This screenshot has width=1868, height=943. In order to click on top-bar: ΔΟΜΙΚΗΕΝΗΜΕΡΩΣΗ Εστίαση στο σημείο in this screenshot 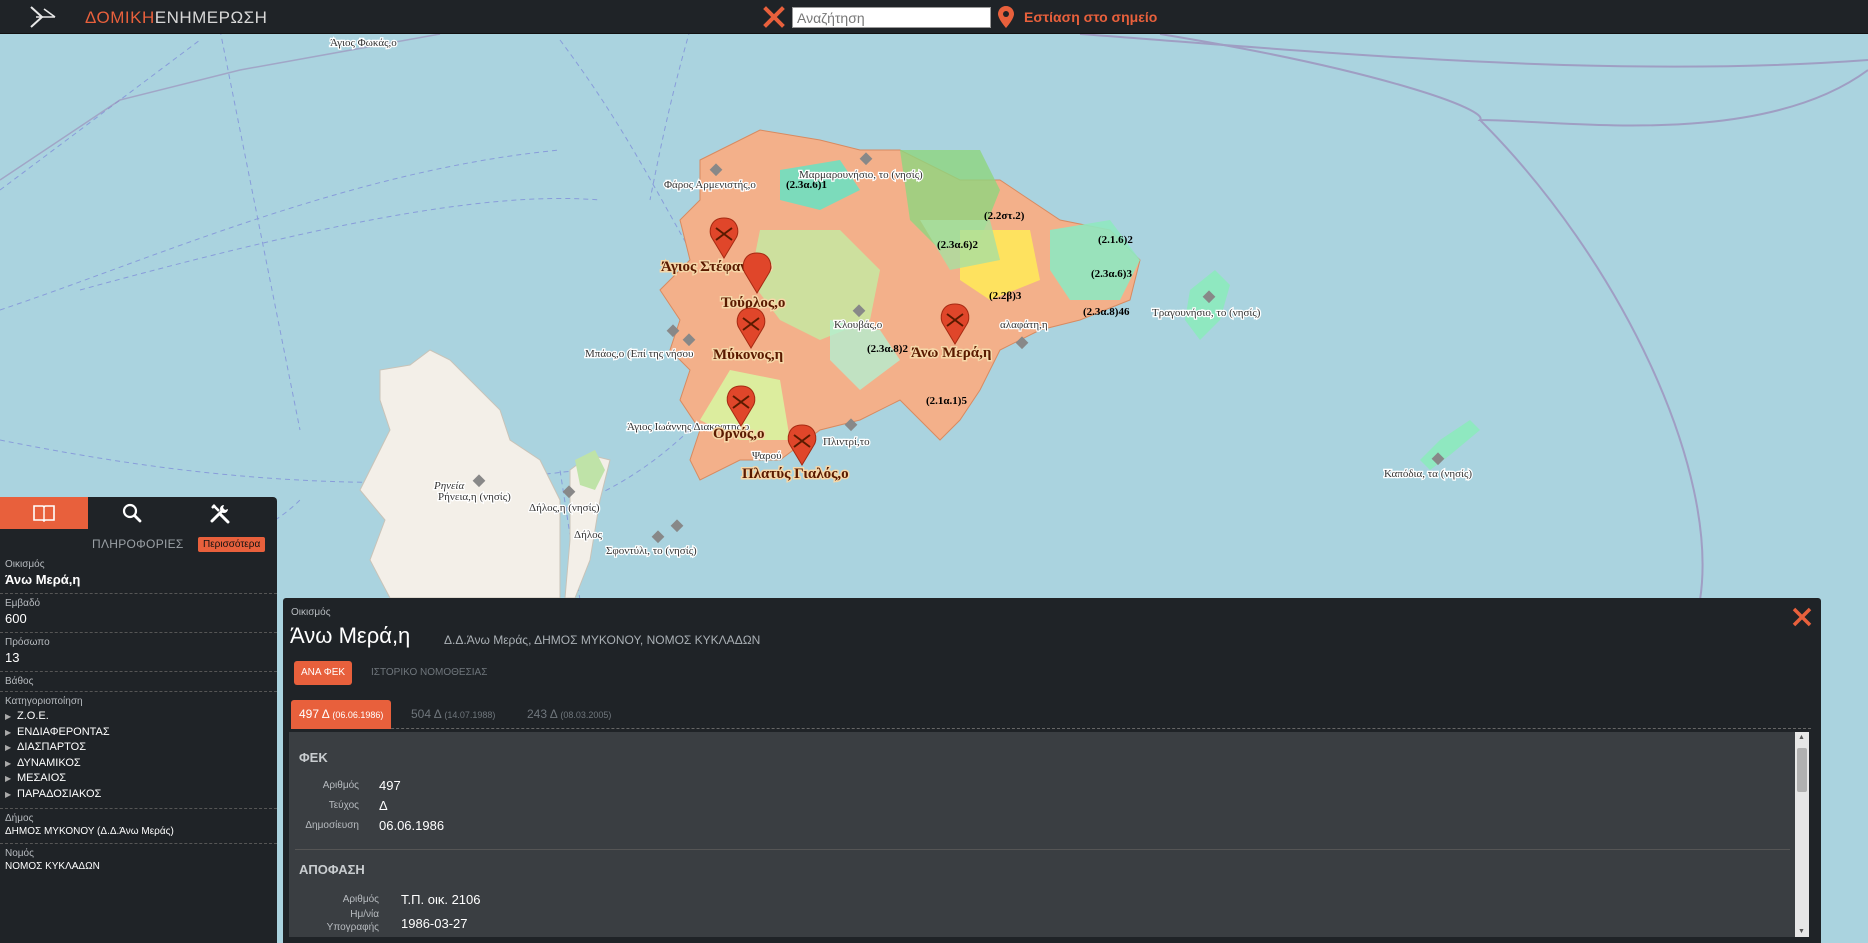, I will do `click(934, 17)`.